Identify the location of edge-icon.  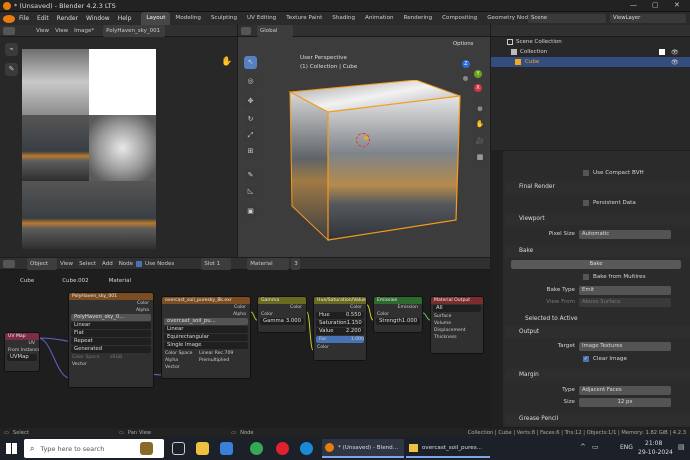
(306, 448).